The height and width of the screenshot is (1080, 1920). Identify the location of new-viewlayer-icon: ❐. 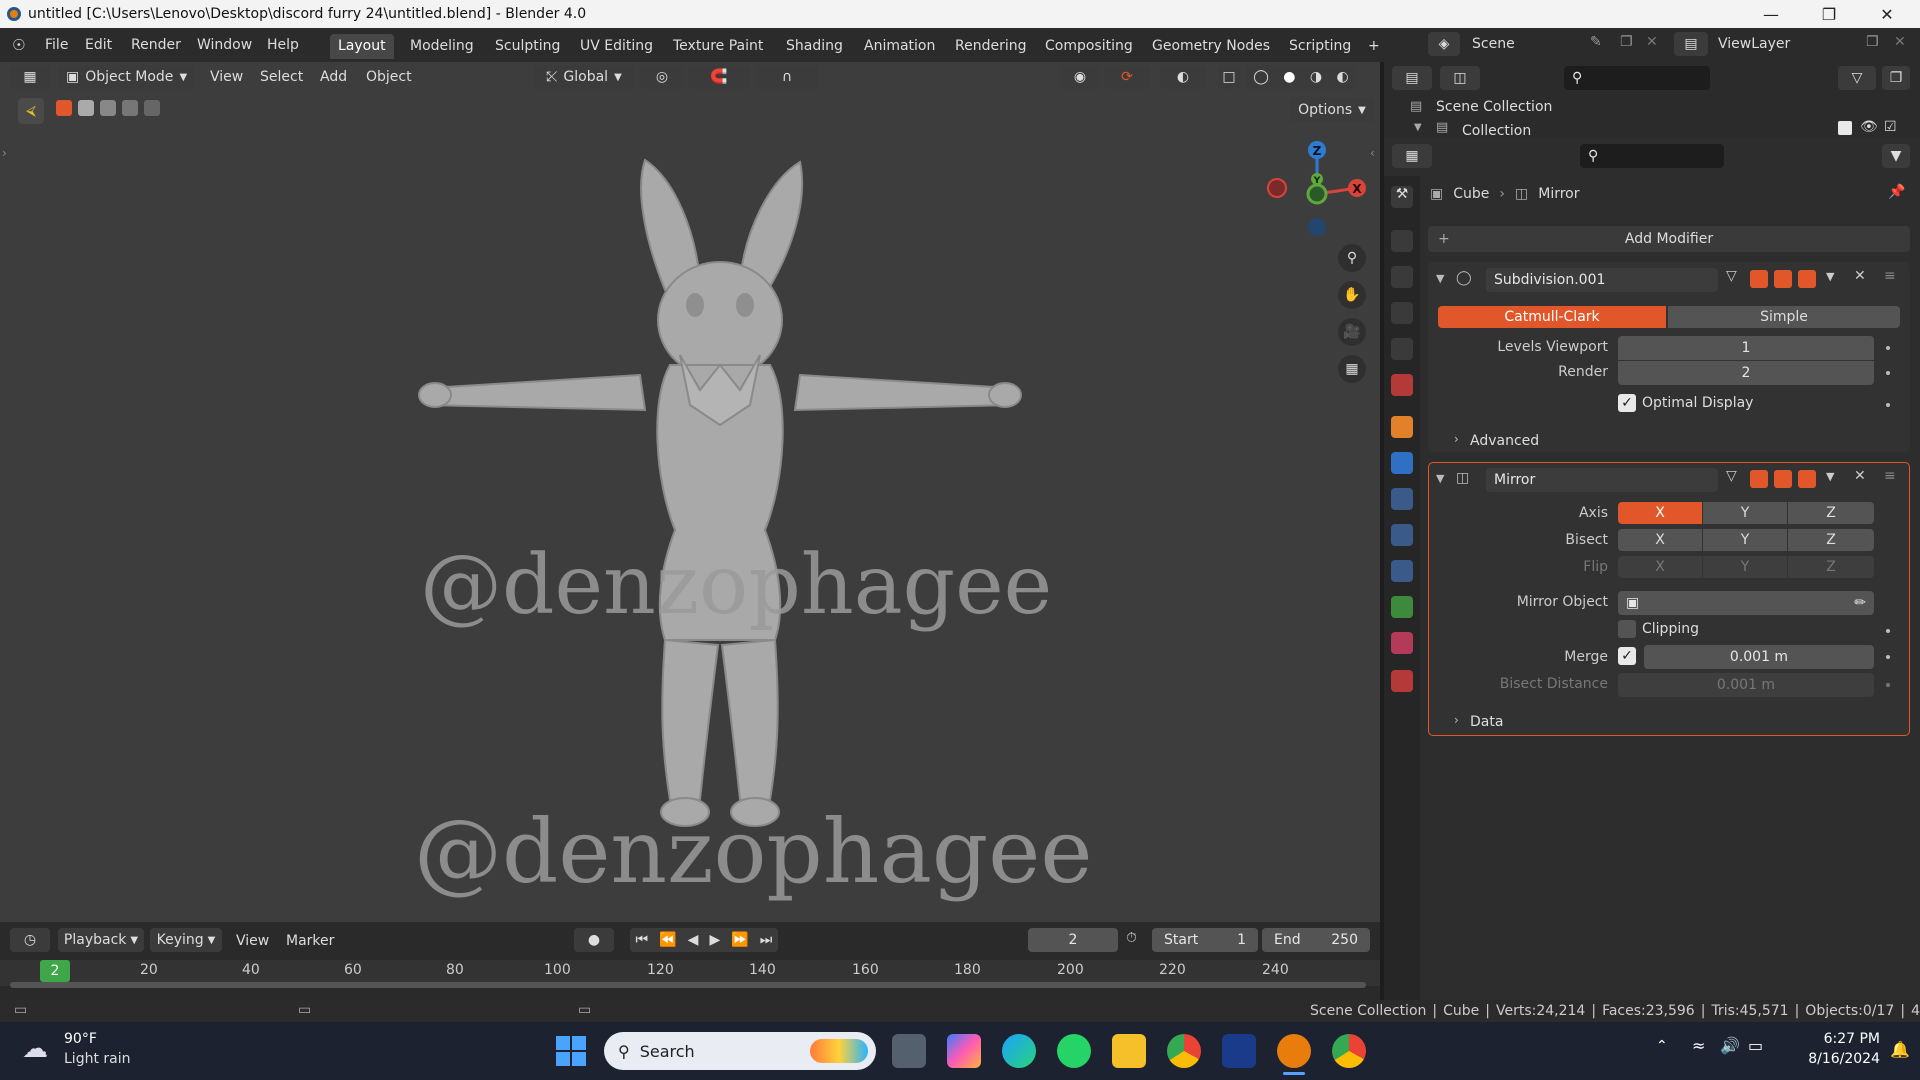
(1872, 42).